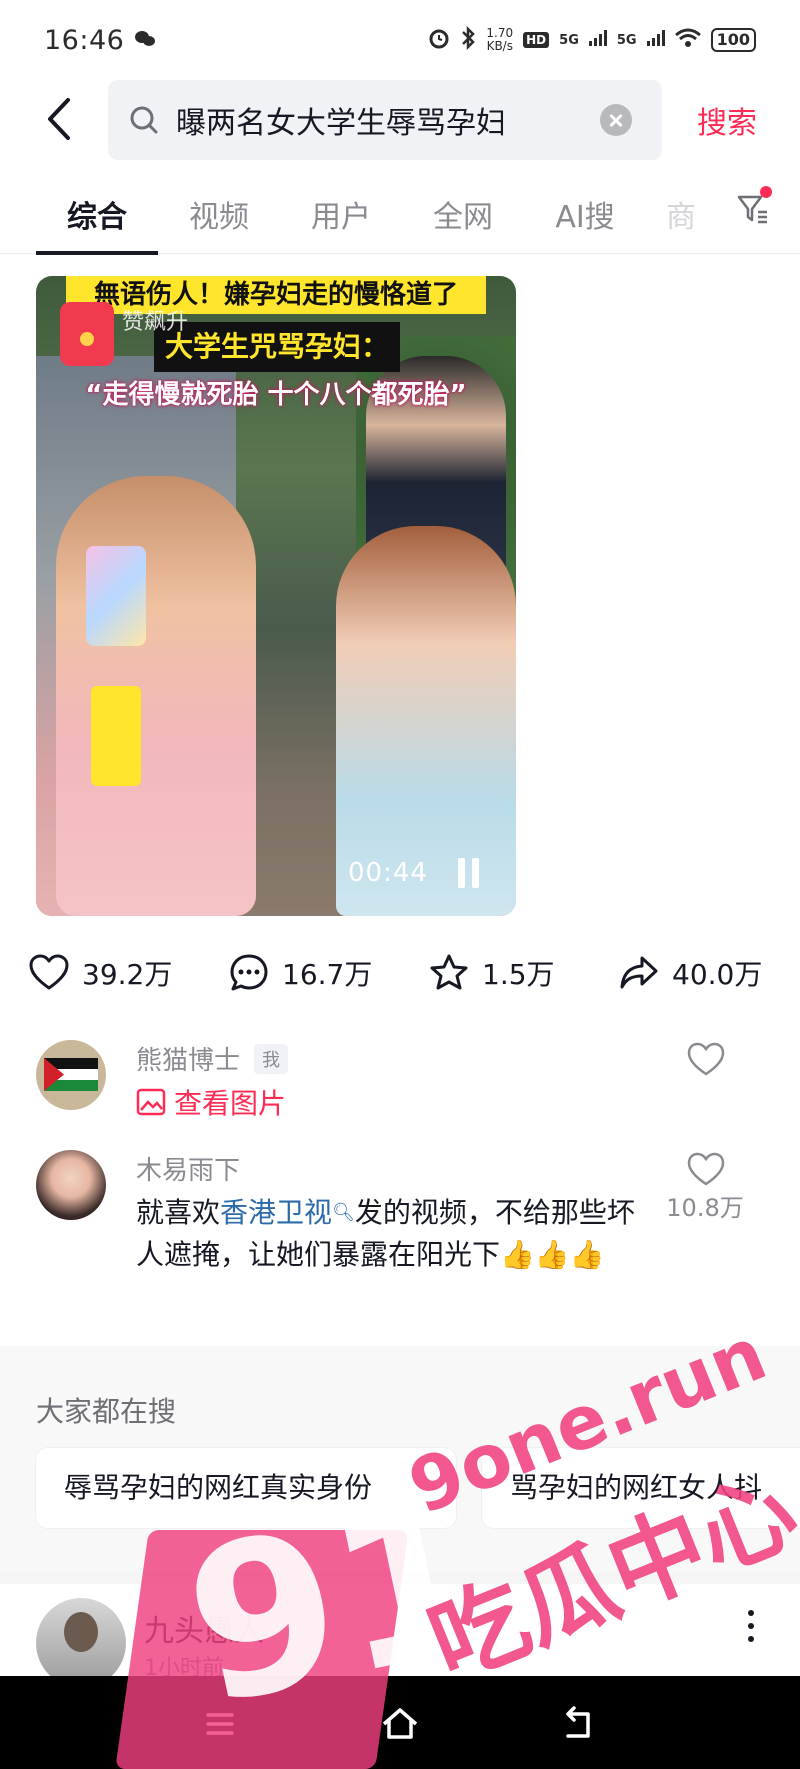  What do you see at coordinates (681, 216) in the screenshot?
I see `tab-shop: 商` at bounding box center [681, 216].